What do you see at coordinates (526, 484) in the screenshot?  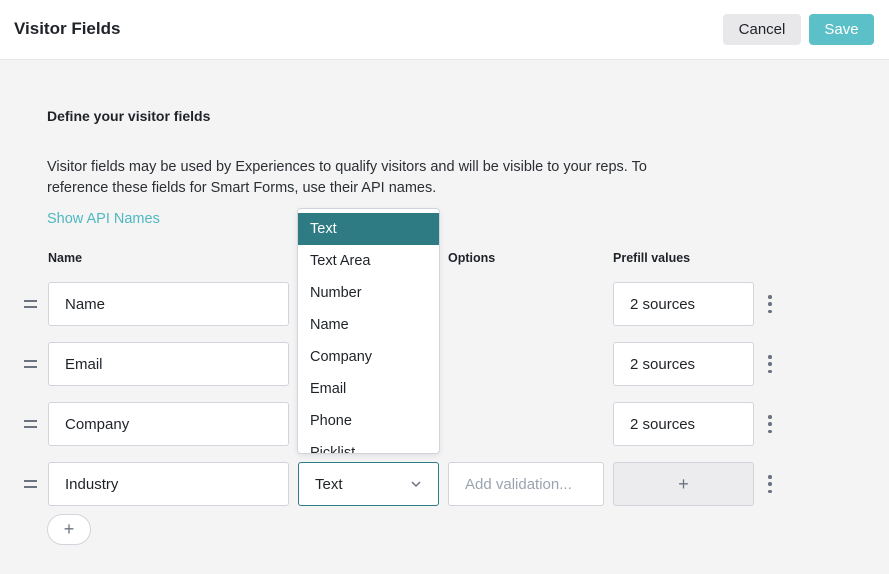 I see `validation-input` at bounding box center [526, 484].